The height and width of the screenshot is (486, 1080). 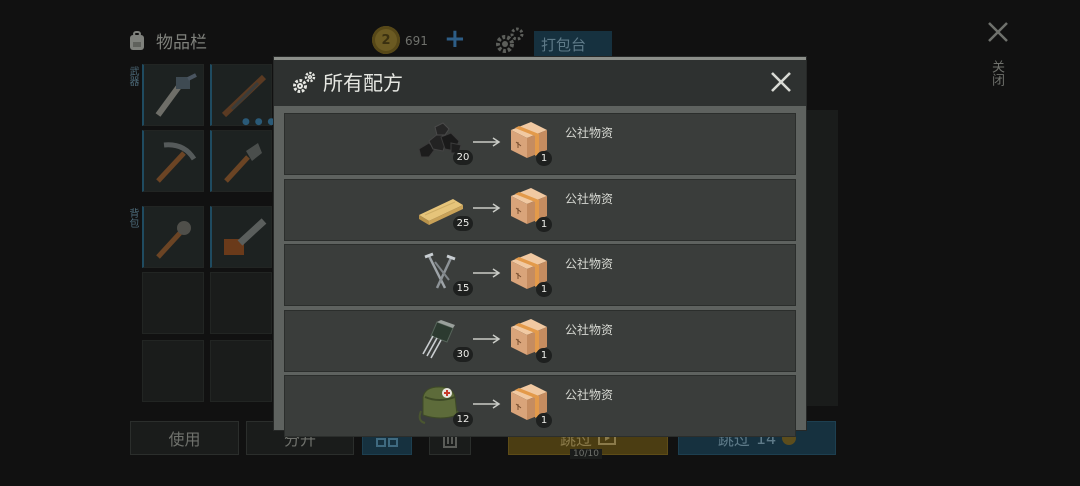 I want to click on slot-mace, so click(x=173, y=237).